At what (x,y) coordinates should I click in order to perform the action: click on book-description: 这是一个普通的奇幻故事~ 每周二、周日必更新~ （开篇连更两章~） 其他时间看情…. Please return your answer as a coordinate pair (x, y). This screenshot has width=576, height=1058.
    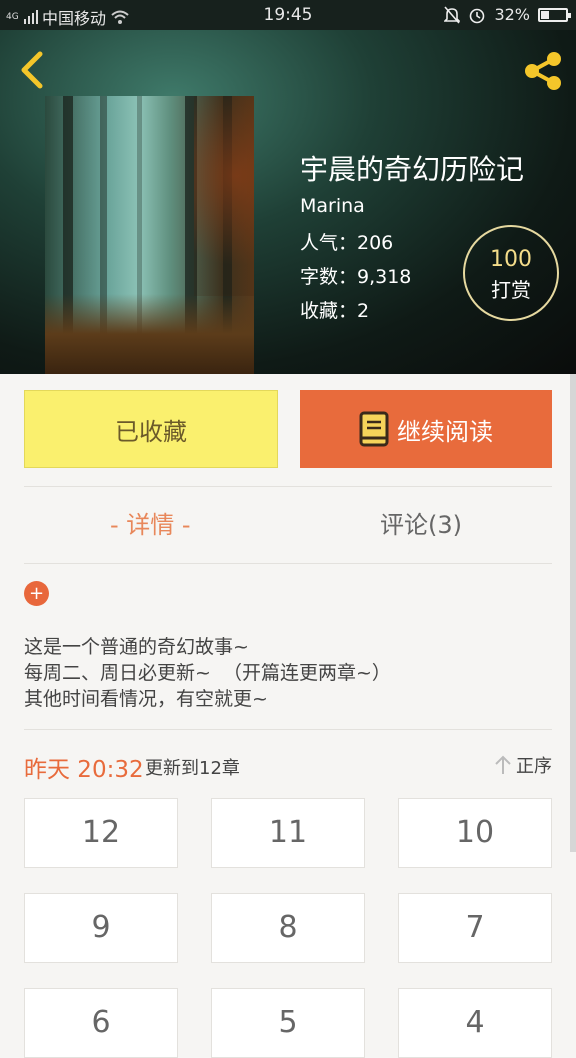
    Looking at the image, I should click on (207, 673).